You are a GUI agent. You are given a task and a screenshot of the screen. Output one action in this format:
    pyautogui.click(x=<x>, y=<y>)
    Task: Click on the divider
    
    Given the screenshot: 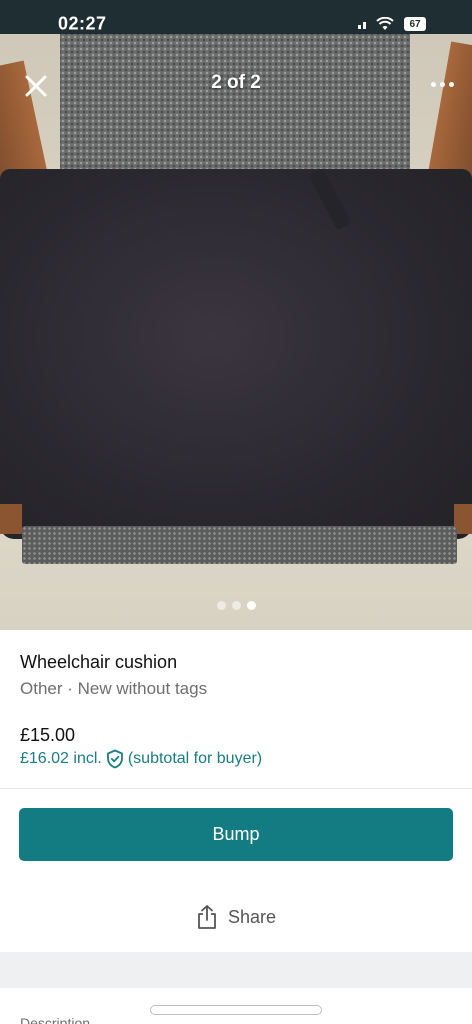 What is the action you would take?
    pyautogui.click(x=236, y=788)
    